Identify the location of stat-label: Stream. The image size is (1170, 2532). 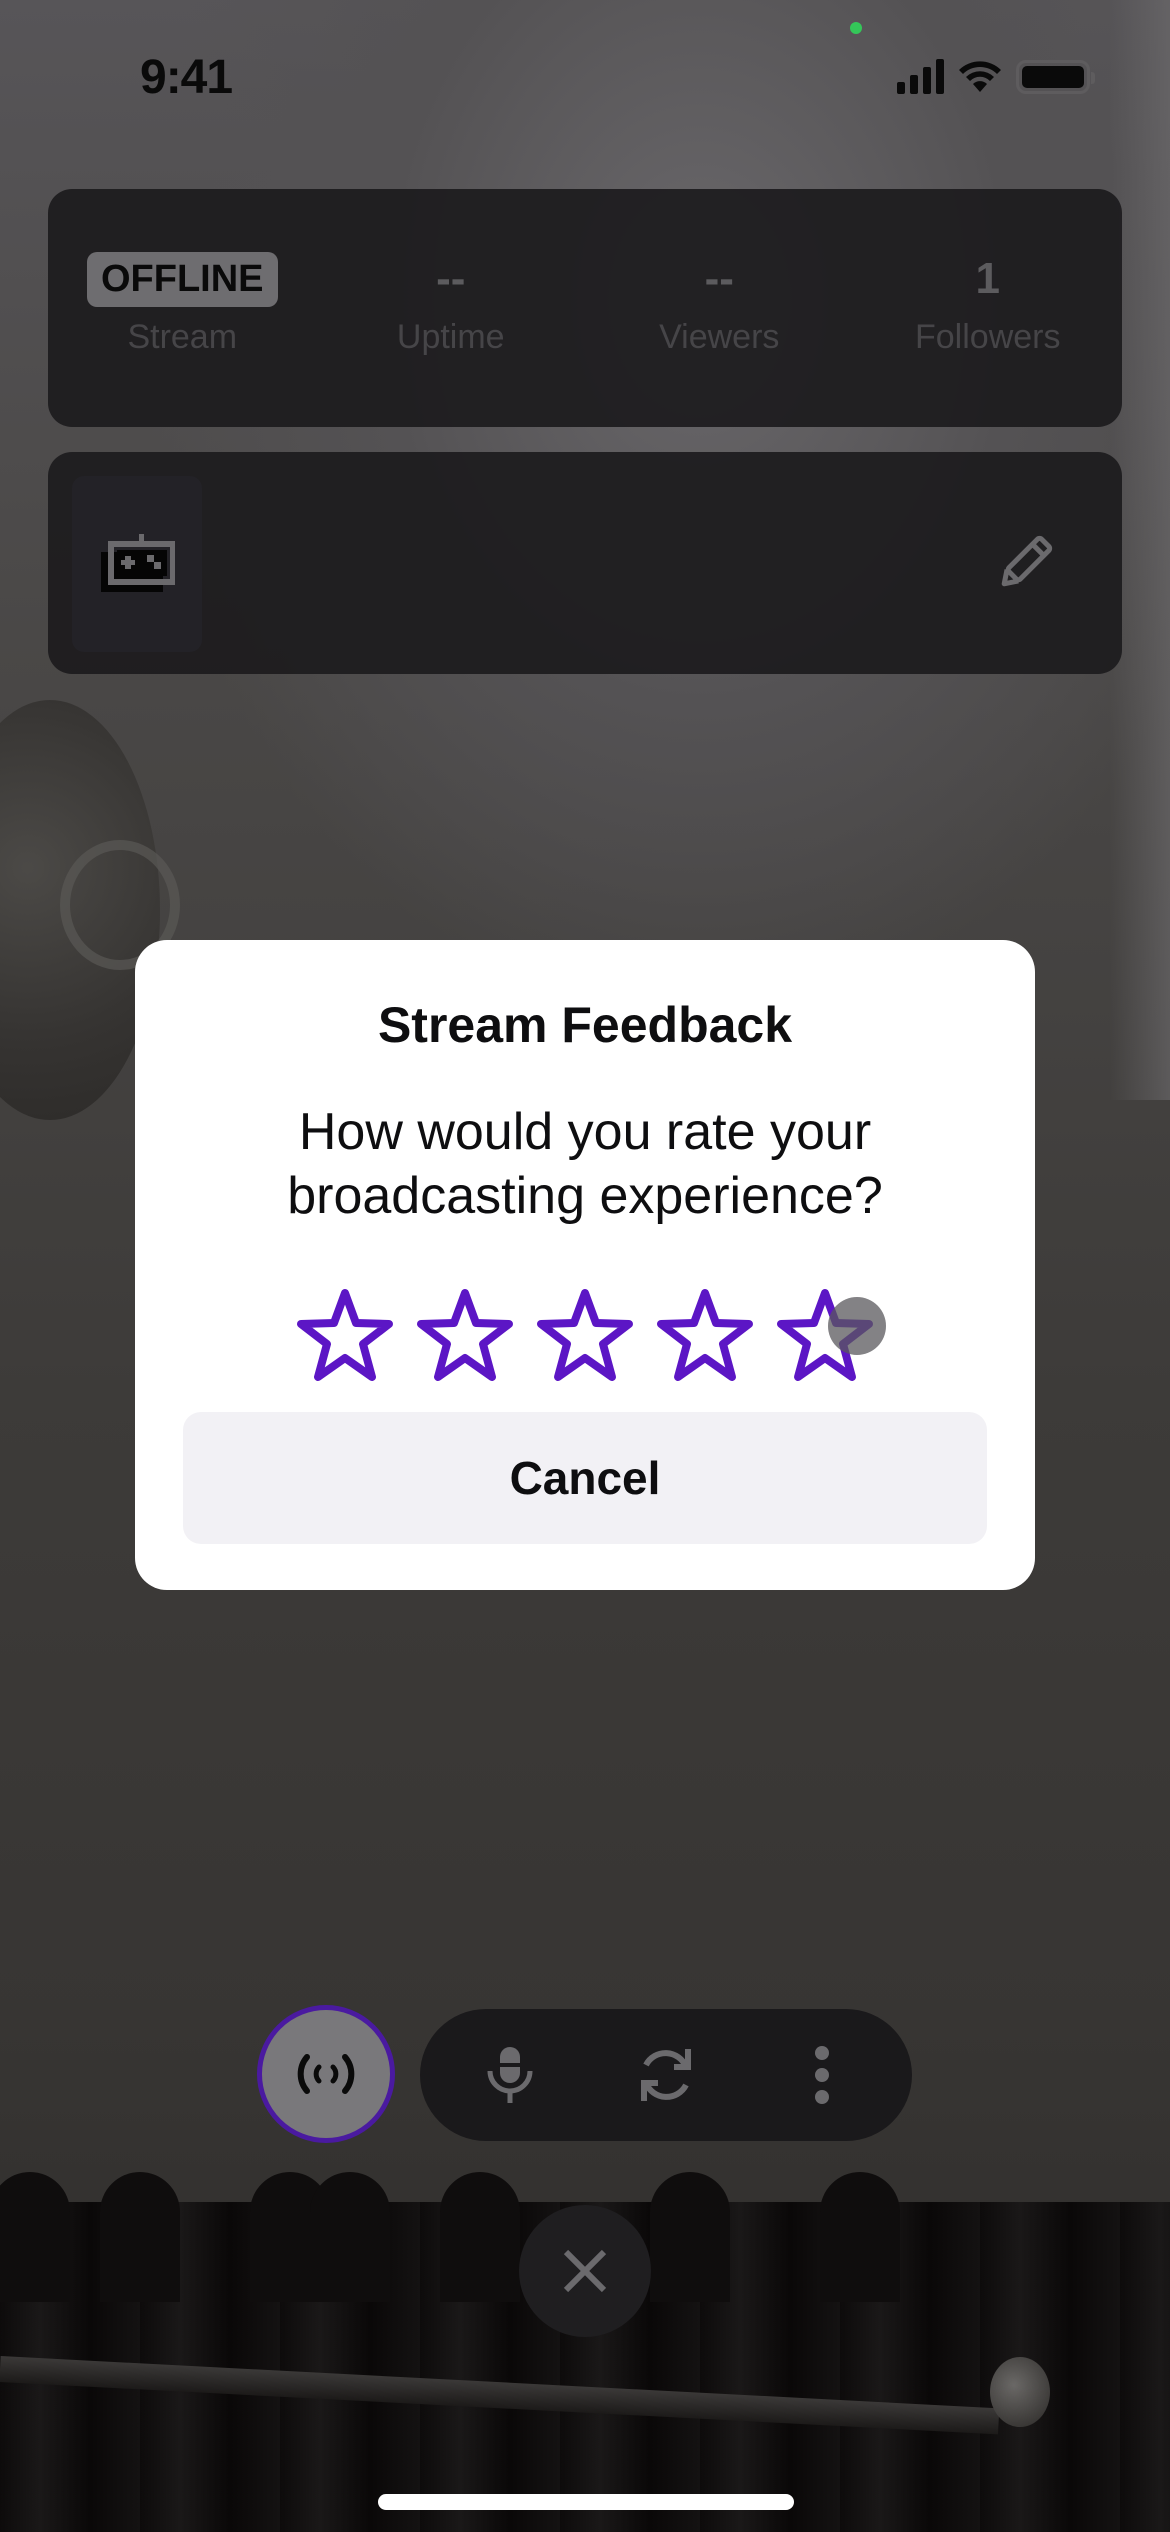
(182, 337).